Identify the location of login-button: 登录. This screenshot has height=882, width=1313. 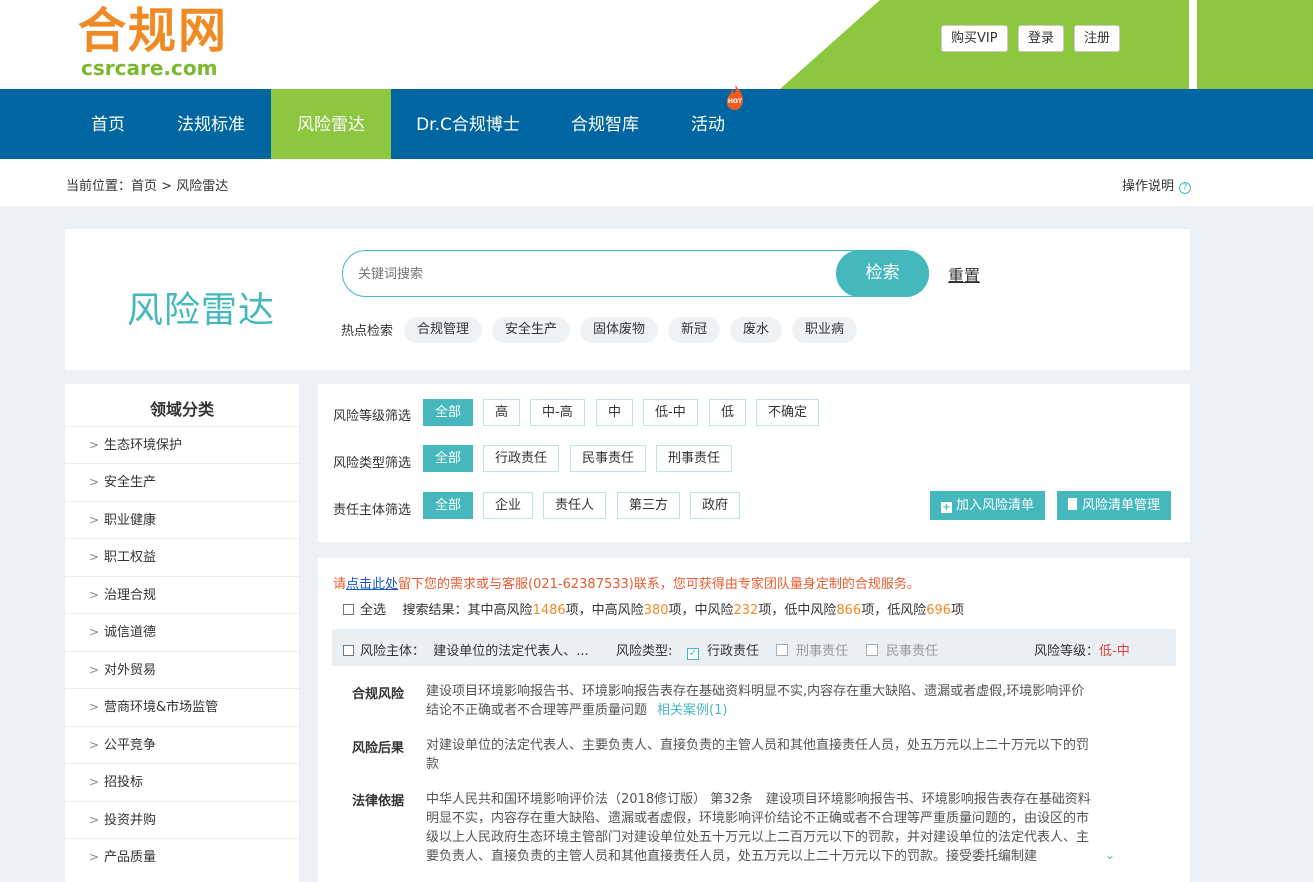
(1041, 38).